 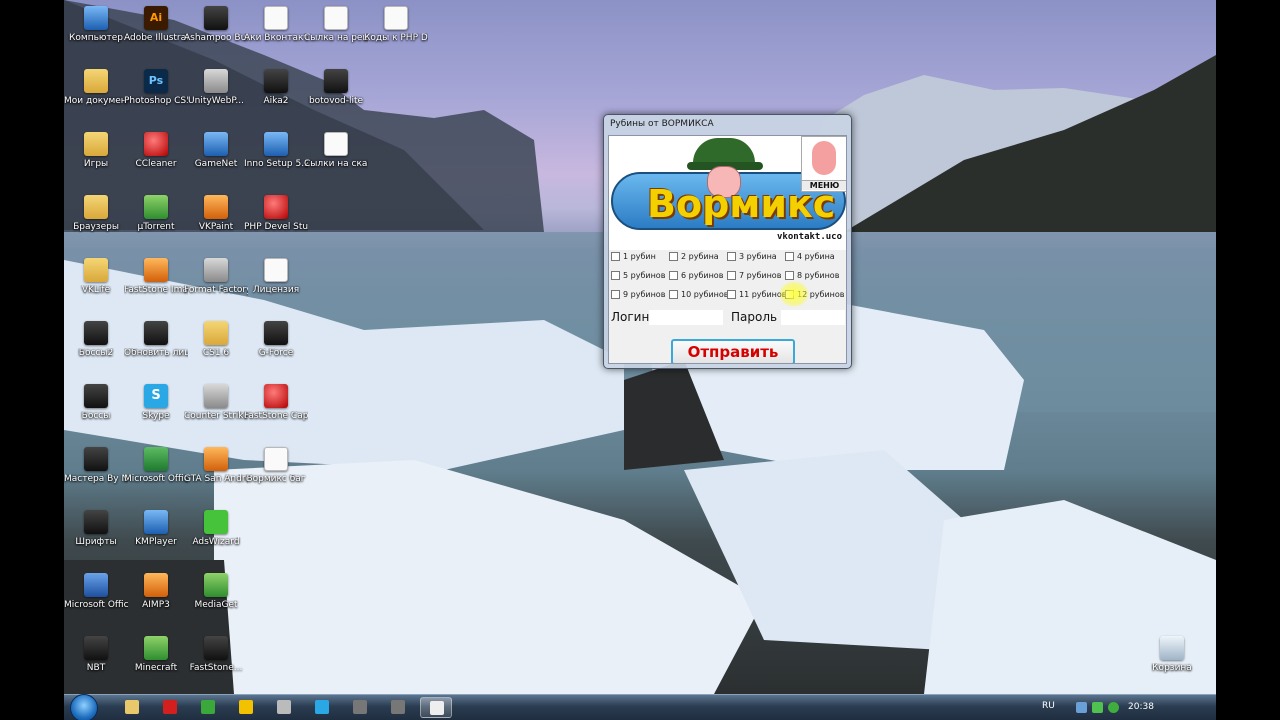 What do you see at coordinates (638, 278) in the screenshot?
I see `ruby-option: 5 рубинов` at bounding box center [638, 278].